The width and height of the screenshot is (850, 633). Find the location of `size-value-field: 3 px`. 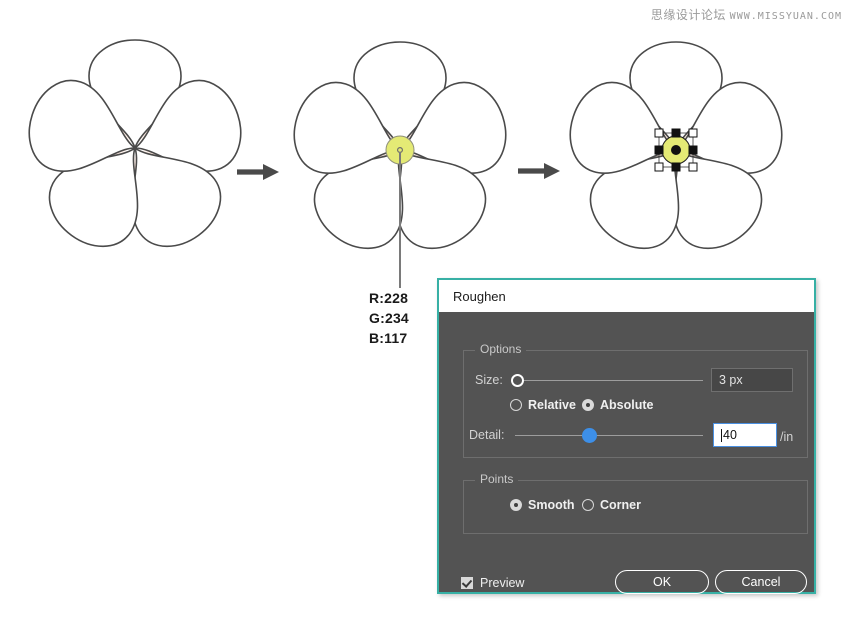

size-value-field: 3 px is located at coordinates (752, 380).